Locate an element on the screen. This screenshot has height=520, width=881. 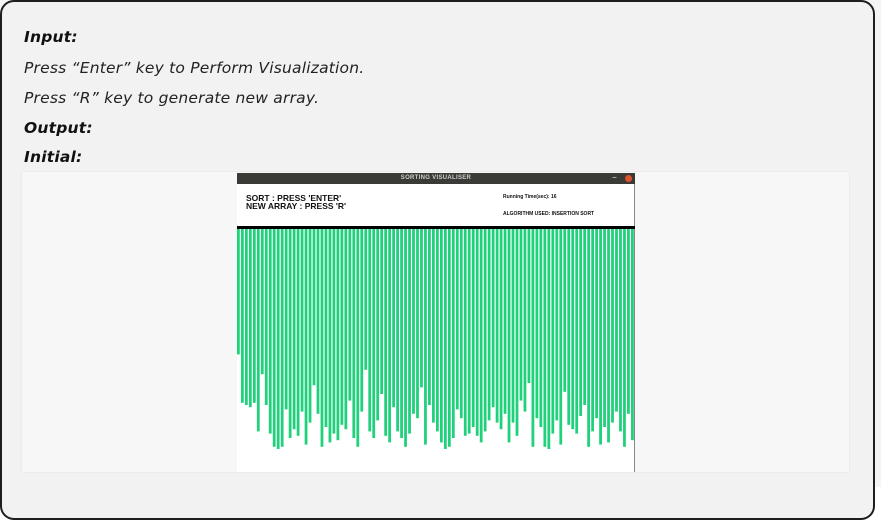
close-icon is located at coordinates (628, 178).